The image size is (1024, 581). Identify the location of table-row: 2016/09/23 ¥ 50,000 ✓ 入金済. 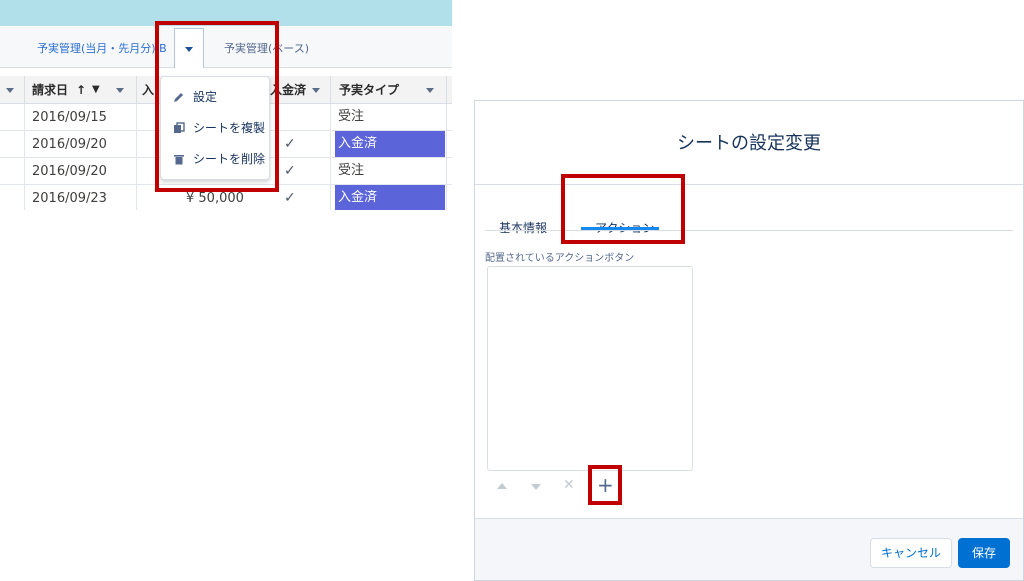
(226, 197).